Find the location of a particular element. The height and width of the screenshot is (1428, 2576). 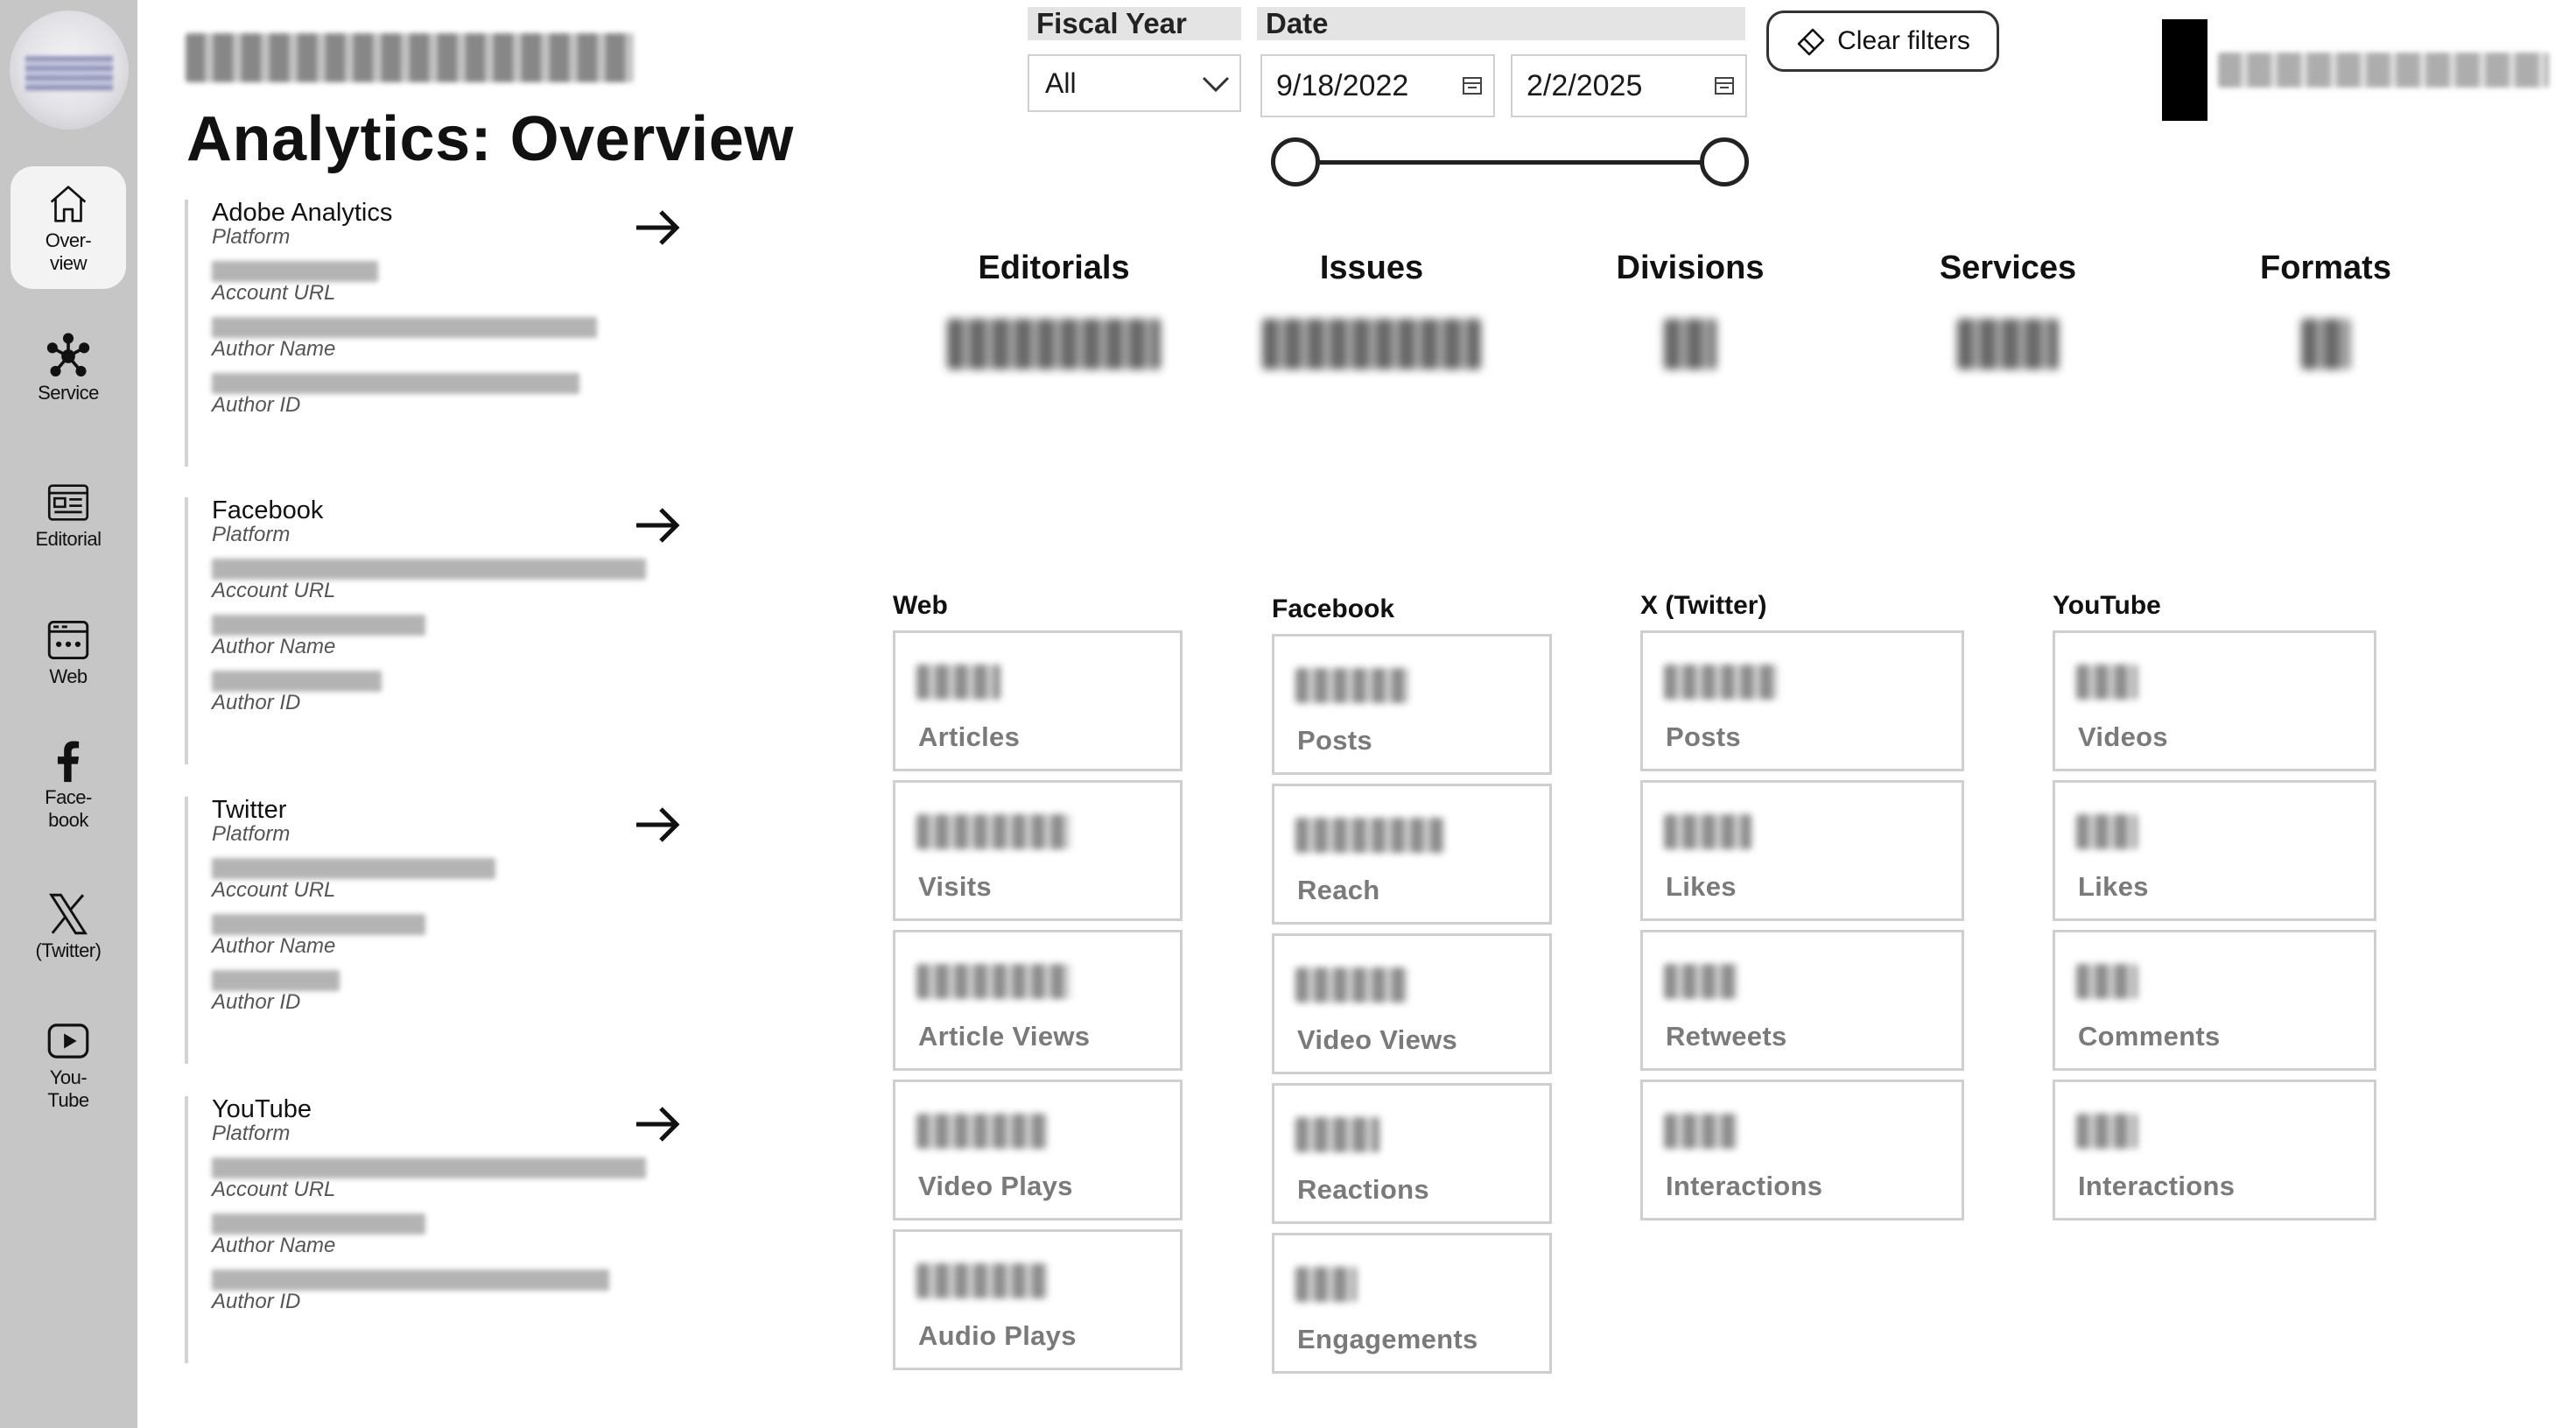

nav-item-twitter: (Twitter) is located at coordinates (68, 926).